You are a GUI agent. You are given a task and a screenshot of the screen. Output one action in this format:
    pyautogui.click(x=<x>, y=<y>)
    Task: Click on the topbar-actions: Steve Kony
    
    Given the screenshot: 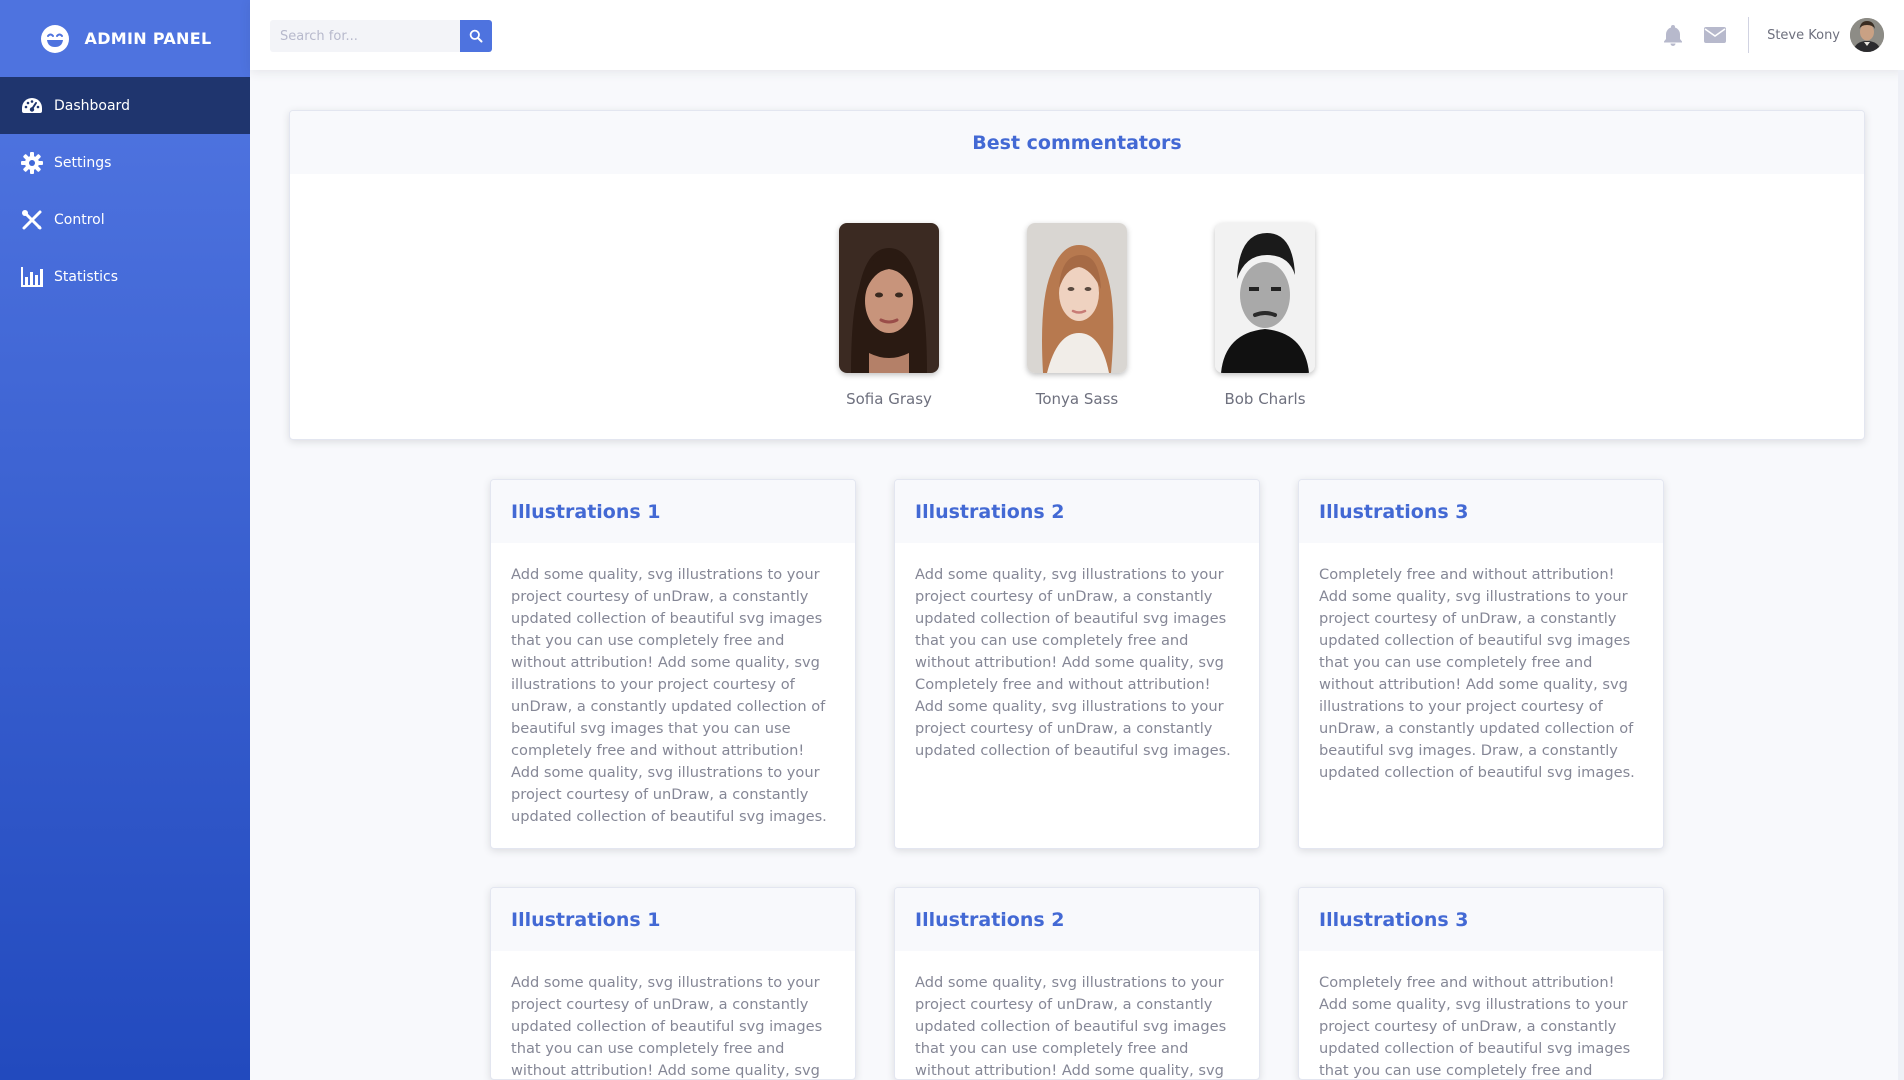 What is the action you would take?
    pyautogui.click(x=1768, y=35)
    